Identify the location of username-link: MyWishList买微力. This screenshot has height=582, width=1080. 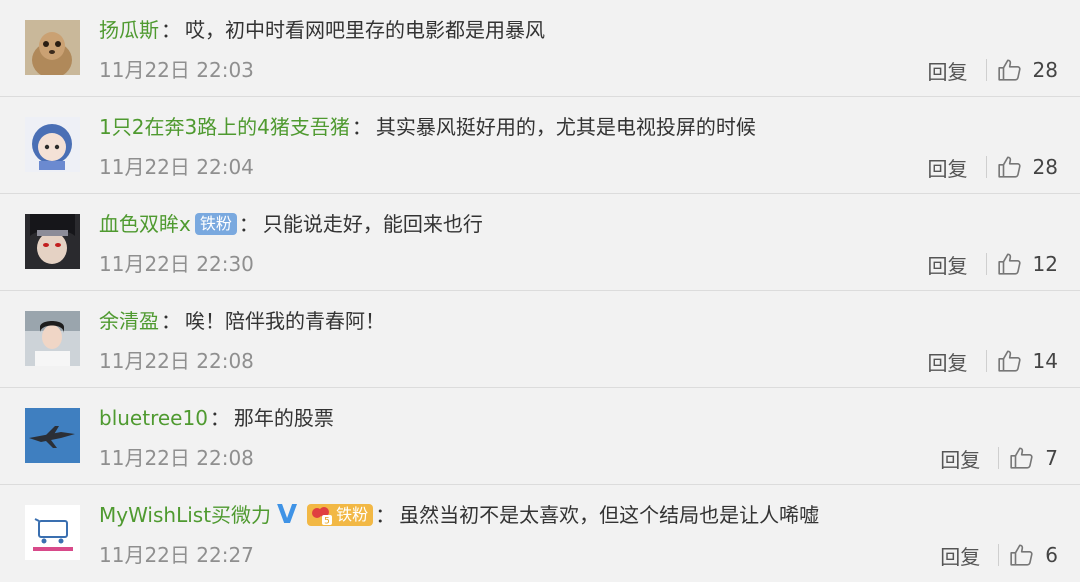
(185, 515).